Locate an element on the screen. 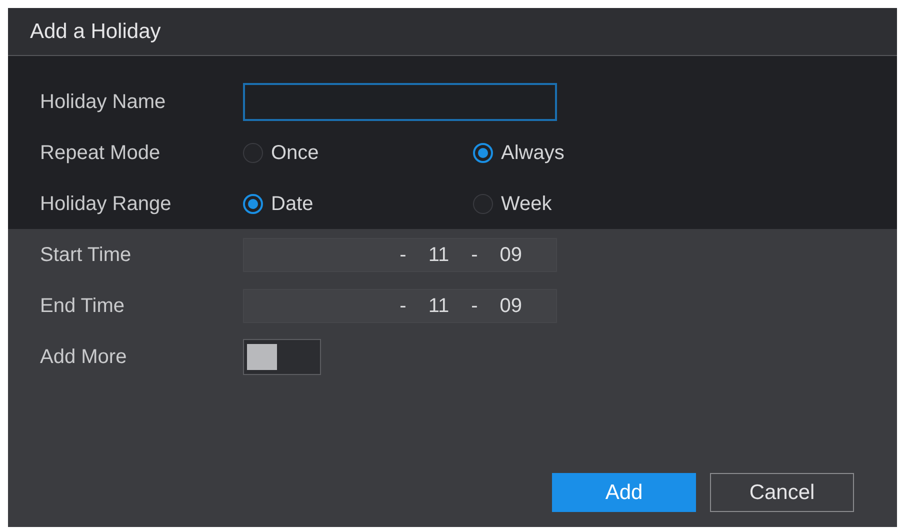 The width and height of the screenshot is (905, 529). radio-option: Once is located at coordinates (358, 153).